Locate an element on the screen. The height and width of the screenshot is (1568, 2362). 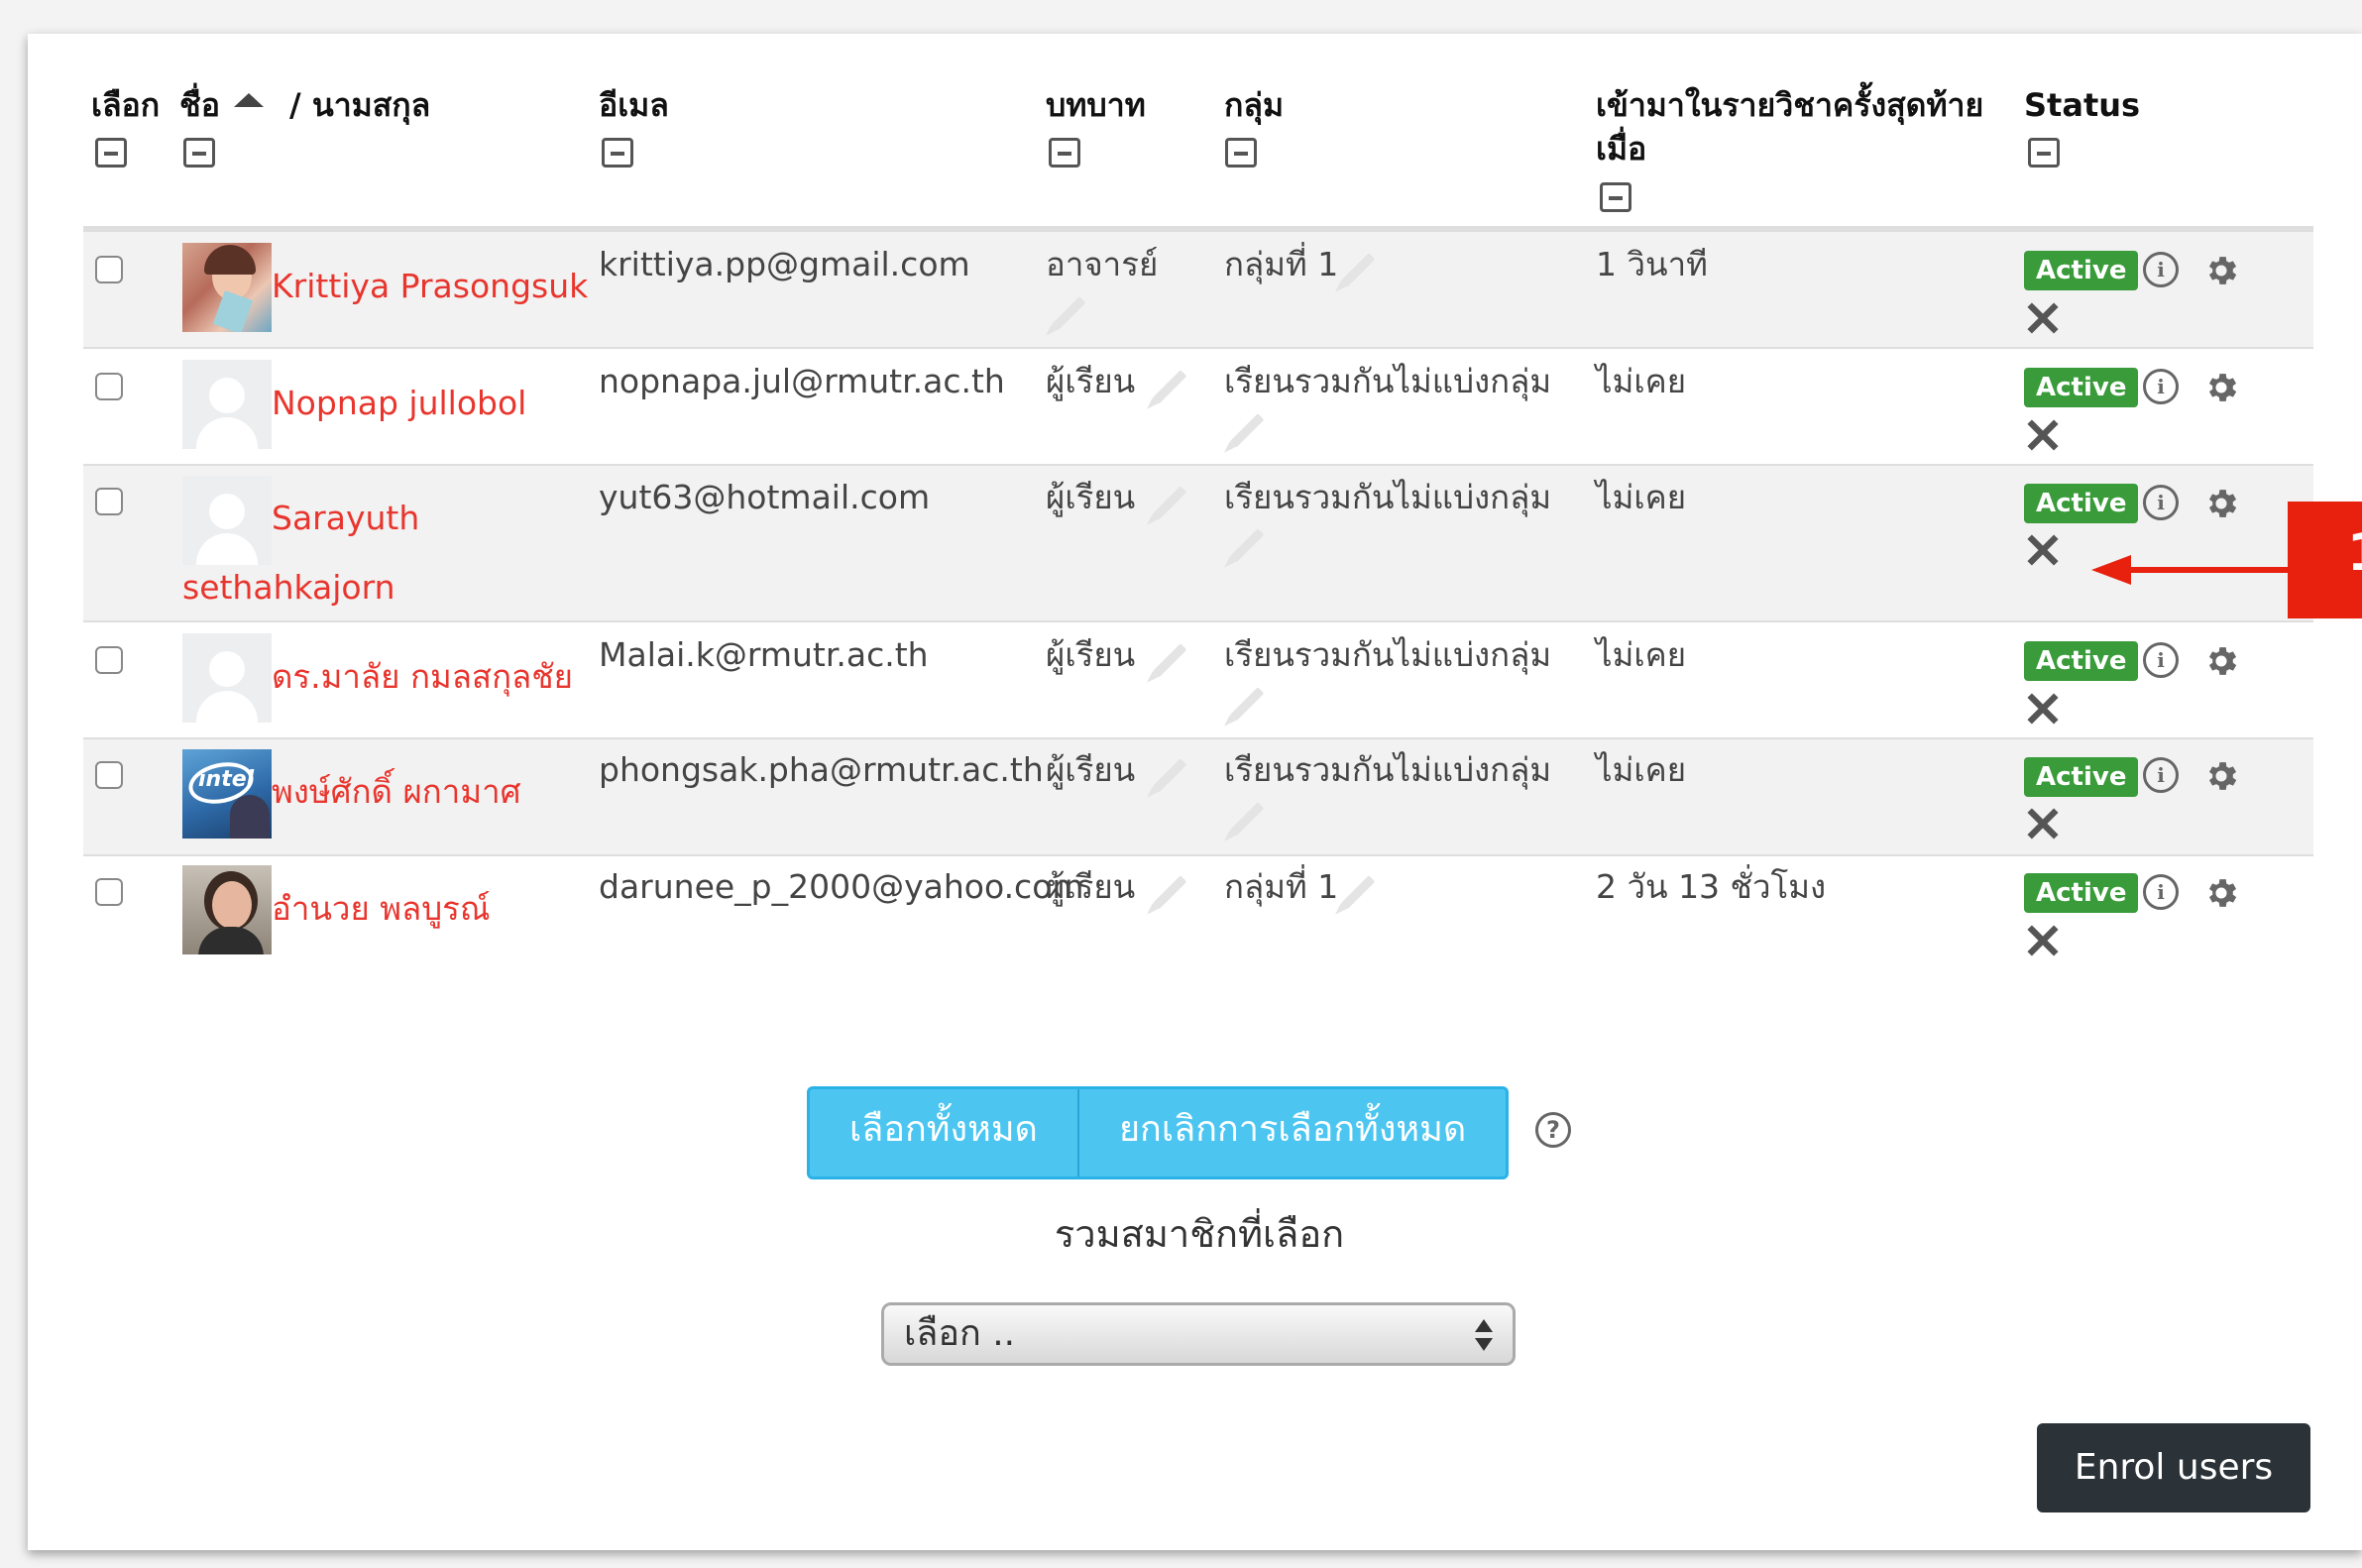
user-email: nopnapa.jul@rmutr.ac.th is located at coordinates (802, 381).